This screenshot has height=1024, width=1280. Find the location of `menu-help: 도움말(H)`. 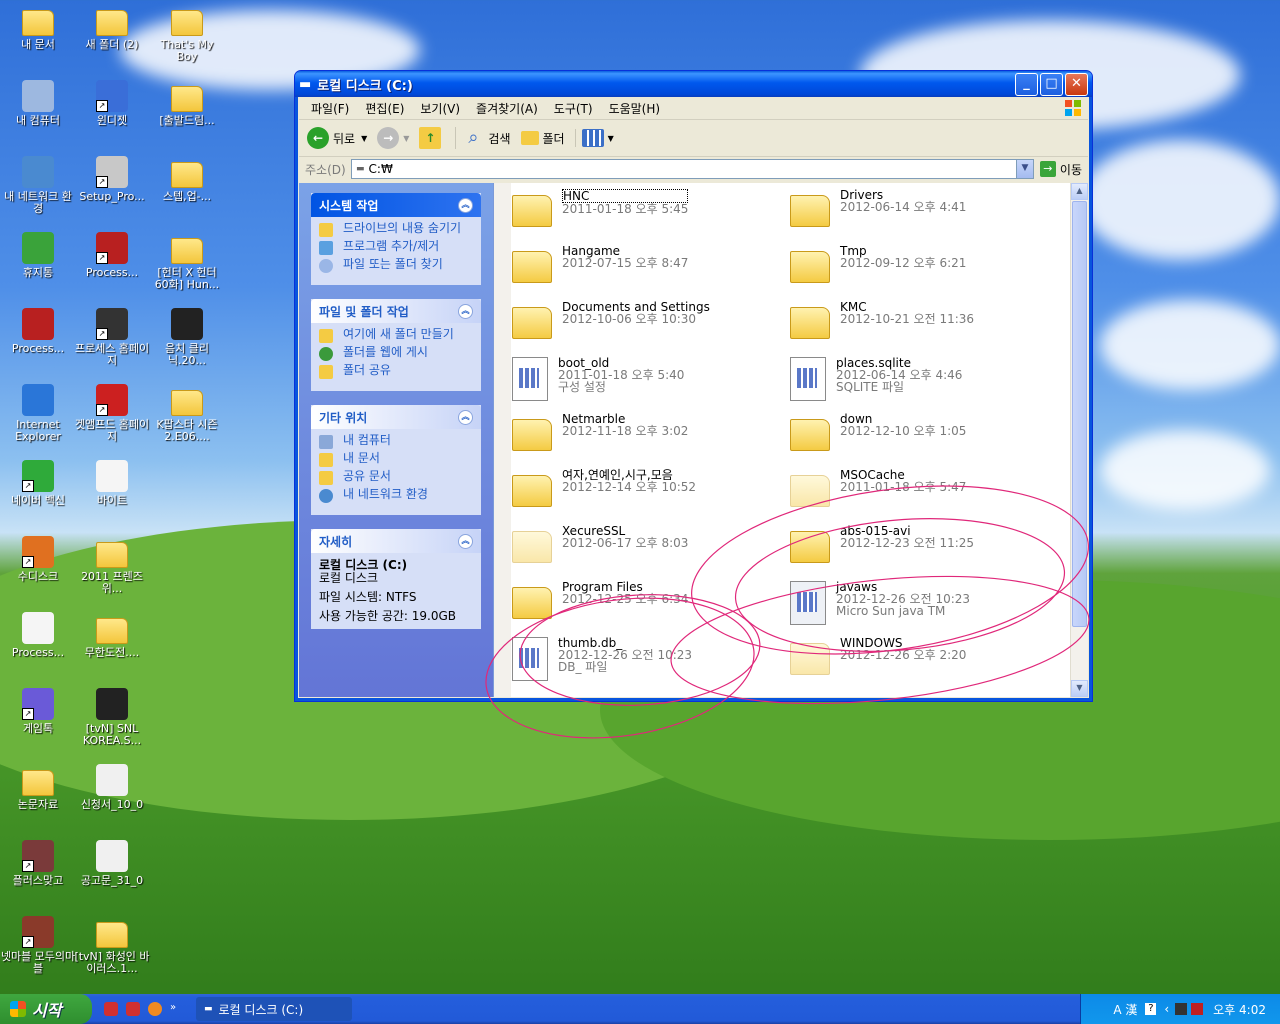

menu-help: 도움말(H) is located at coordinates (635, 108).